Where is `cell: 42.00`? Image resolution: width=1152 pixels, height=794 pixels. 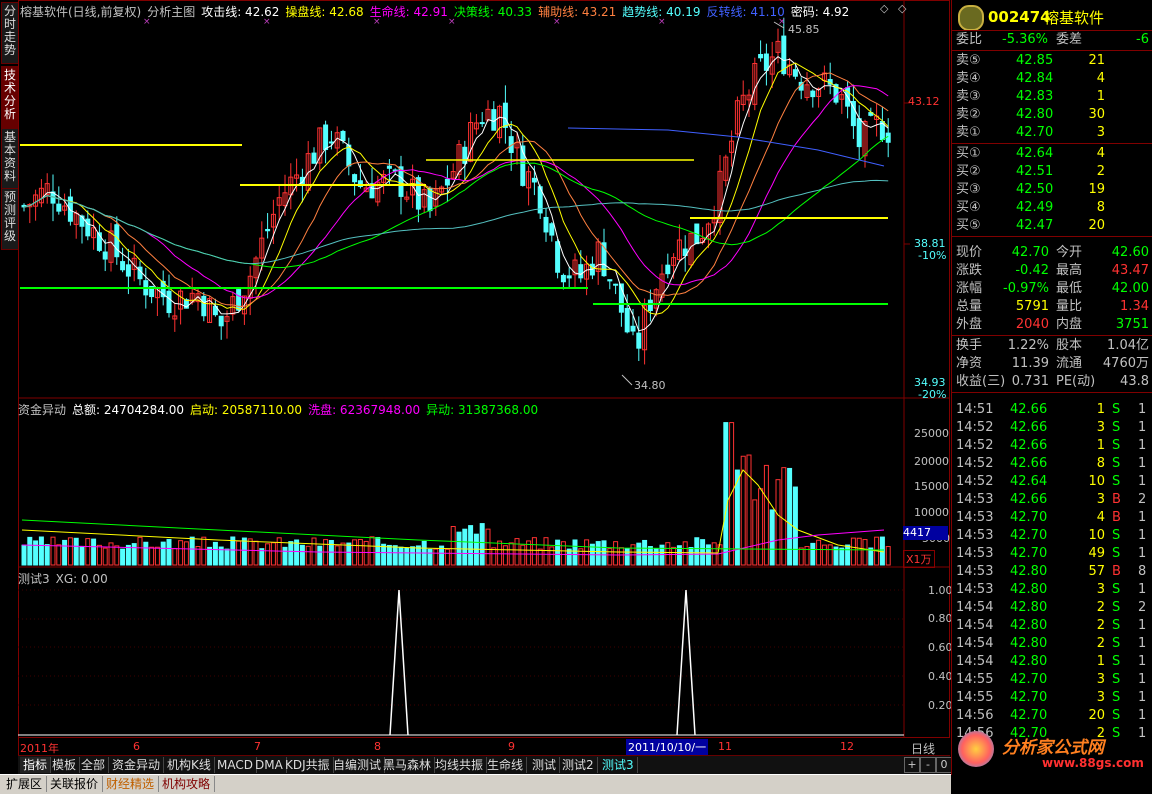 cell: 42.00 is located at coordinates (1130, 288).